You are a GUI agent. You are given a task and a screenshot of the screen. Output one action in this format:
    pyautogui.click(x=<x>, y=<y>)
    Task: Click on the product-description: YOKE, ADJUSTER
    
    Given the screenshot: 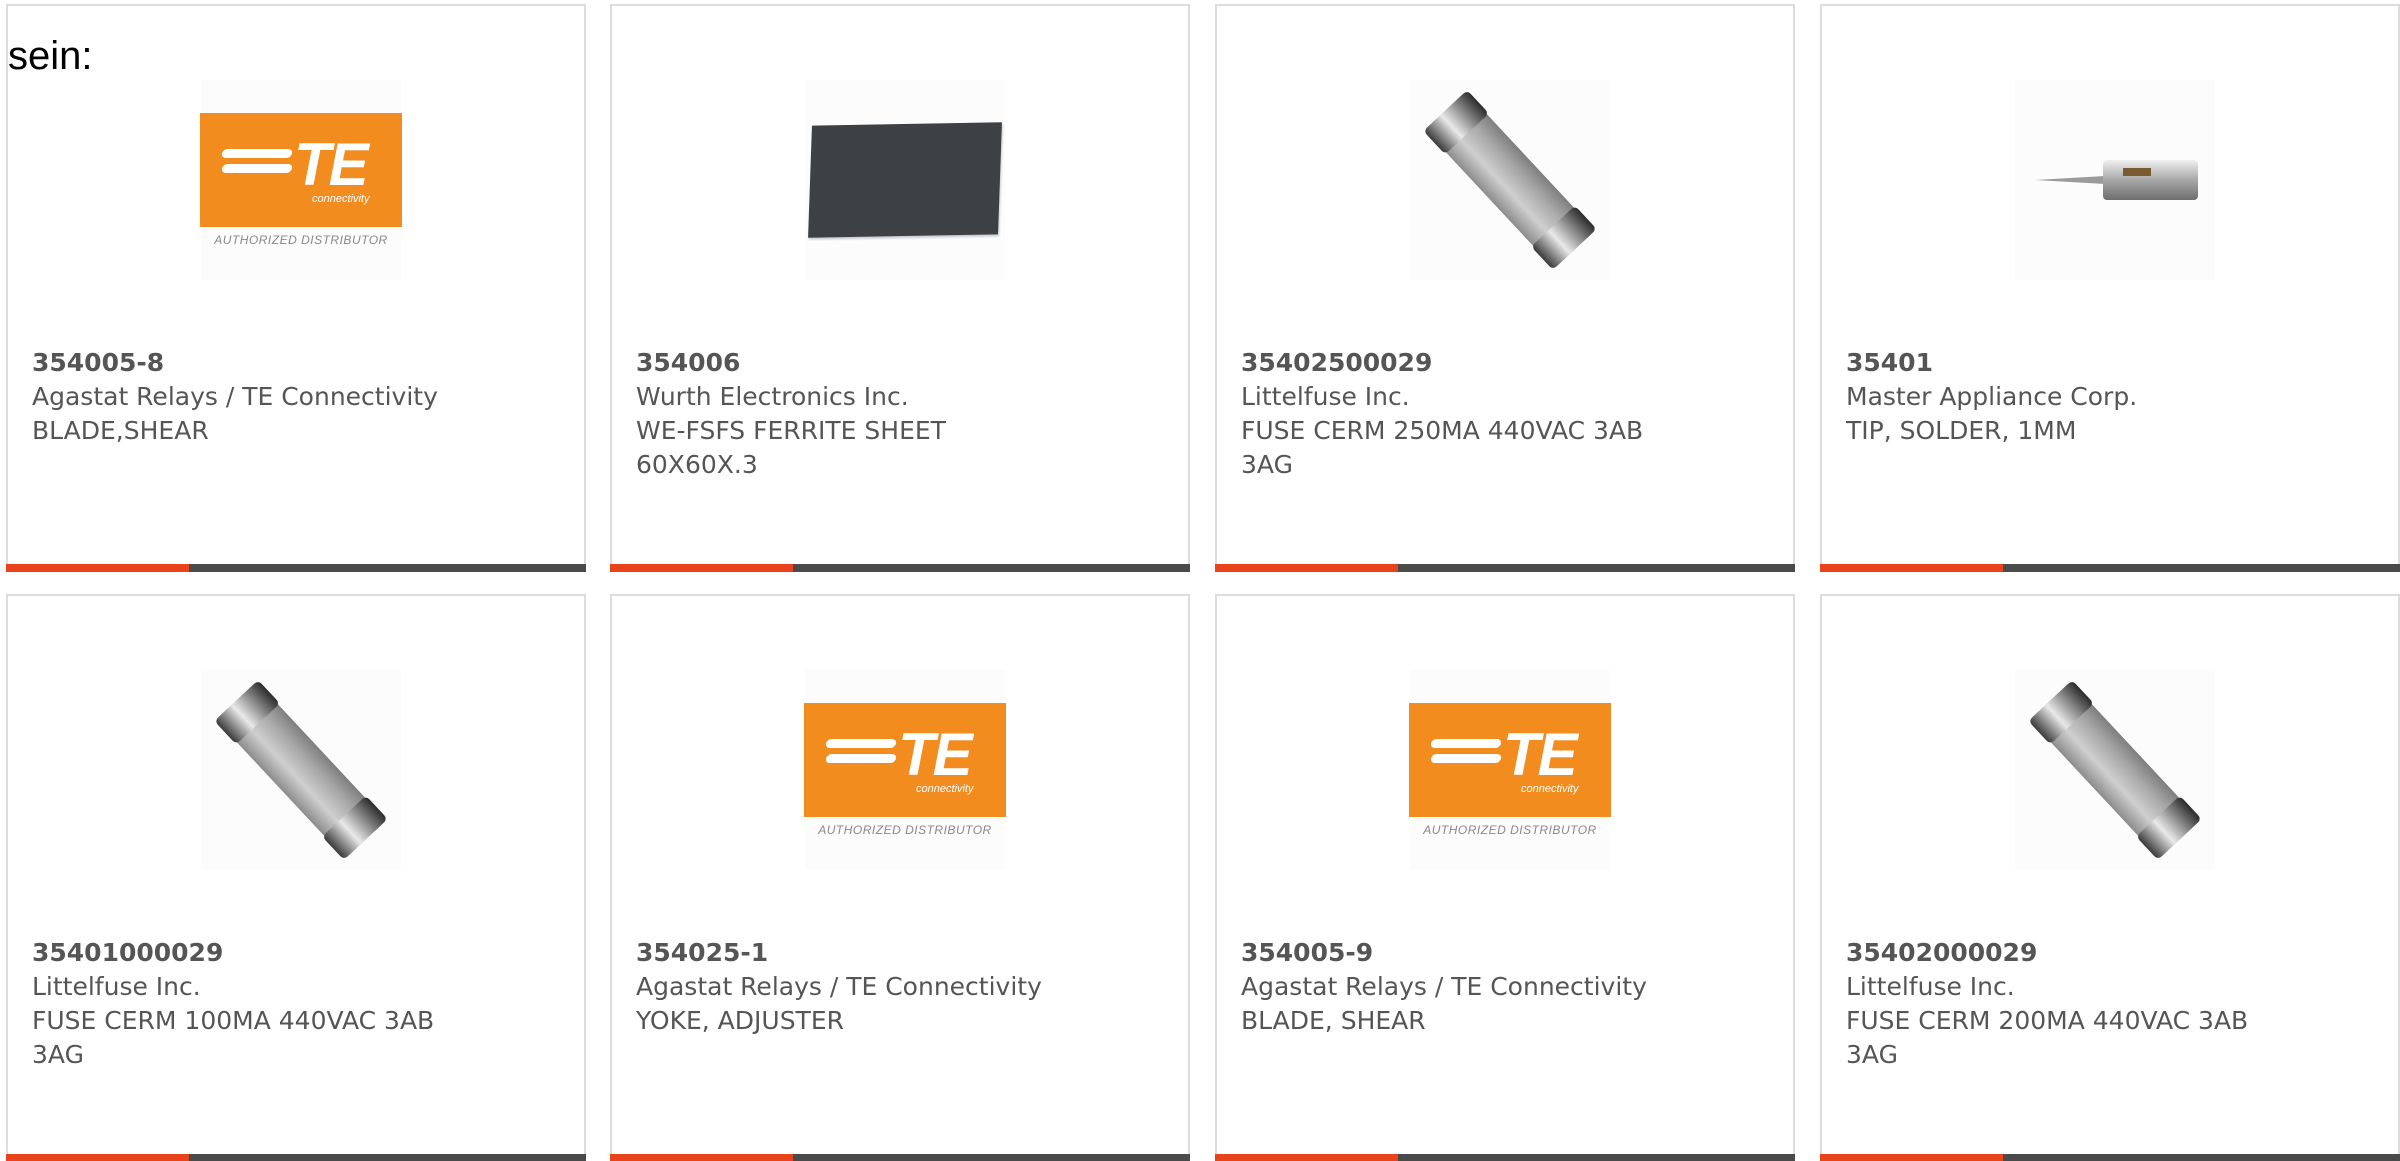 What is the action you would take?
    pyautogui.click(x=740, y=1020)
    